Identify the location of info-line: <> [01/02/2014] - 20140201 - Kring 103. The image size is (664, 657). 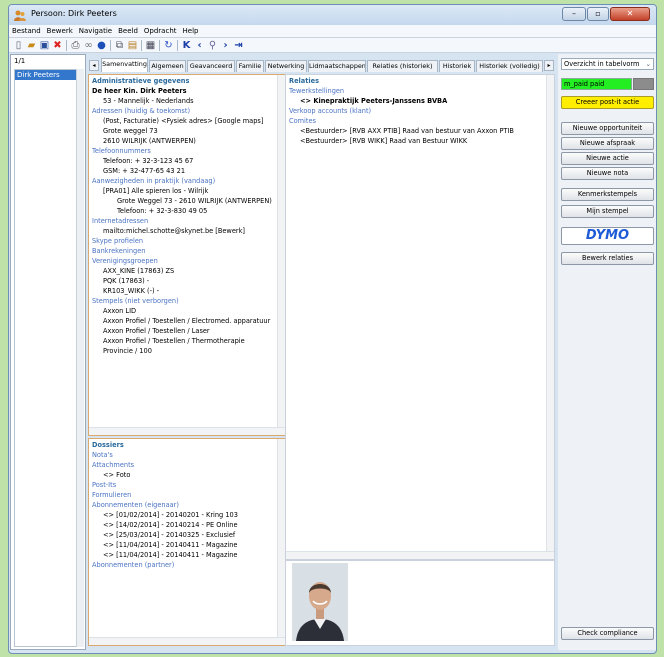
(170, 515).